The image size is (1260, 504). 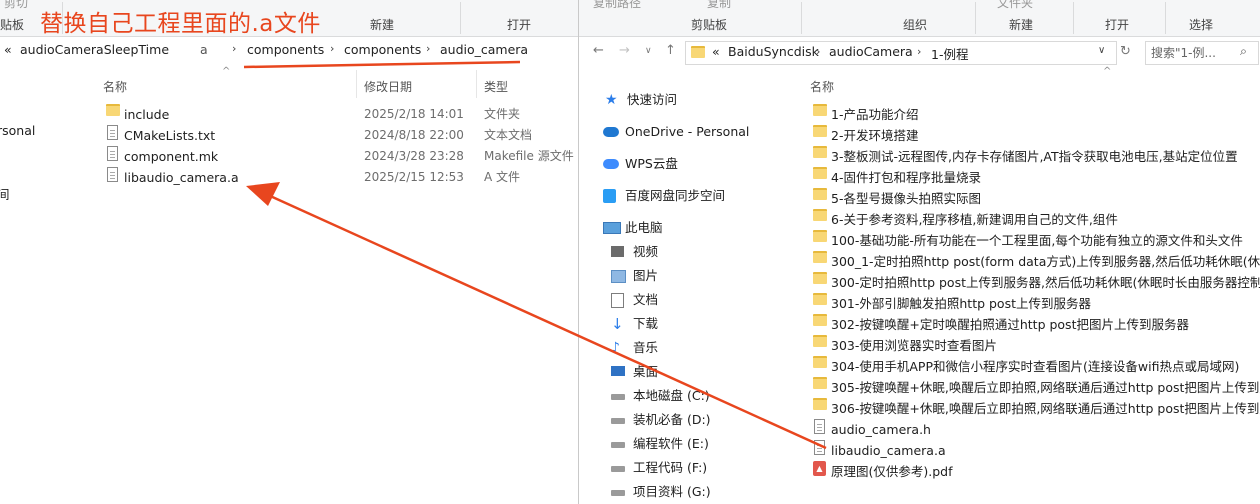 What do you see at coordinates (180, 24) in the screenshot?
I see `annotation-label: 替换自己工程里面的.a文件` at bounding box center [180, 24].